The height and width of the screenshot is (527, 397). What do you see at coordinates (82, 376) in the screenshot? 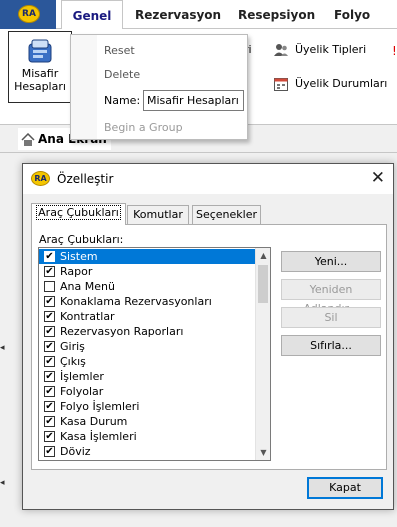
I see `toolbar-list-item-label: İşlemler` at bounding box center [82, 376].